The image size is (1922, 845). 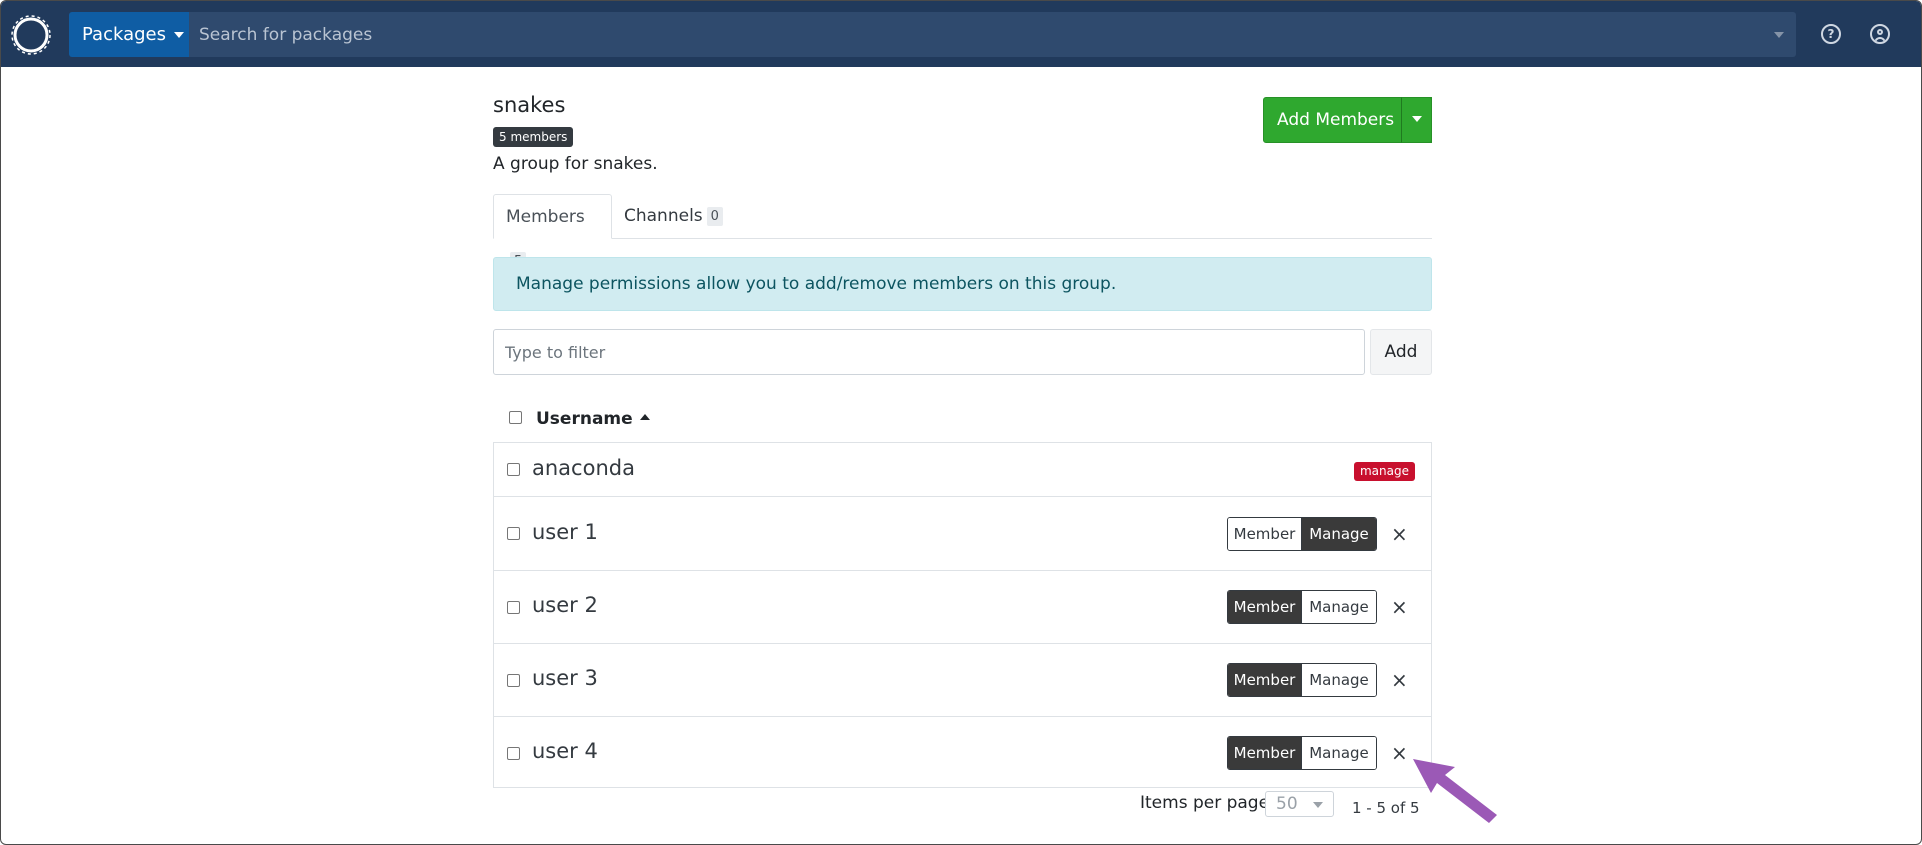 What do you see at coordinates (565, 751) in the screenshot?
I see `username: user 4` at bounding box center [565, 751].